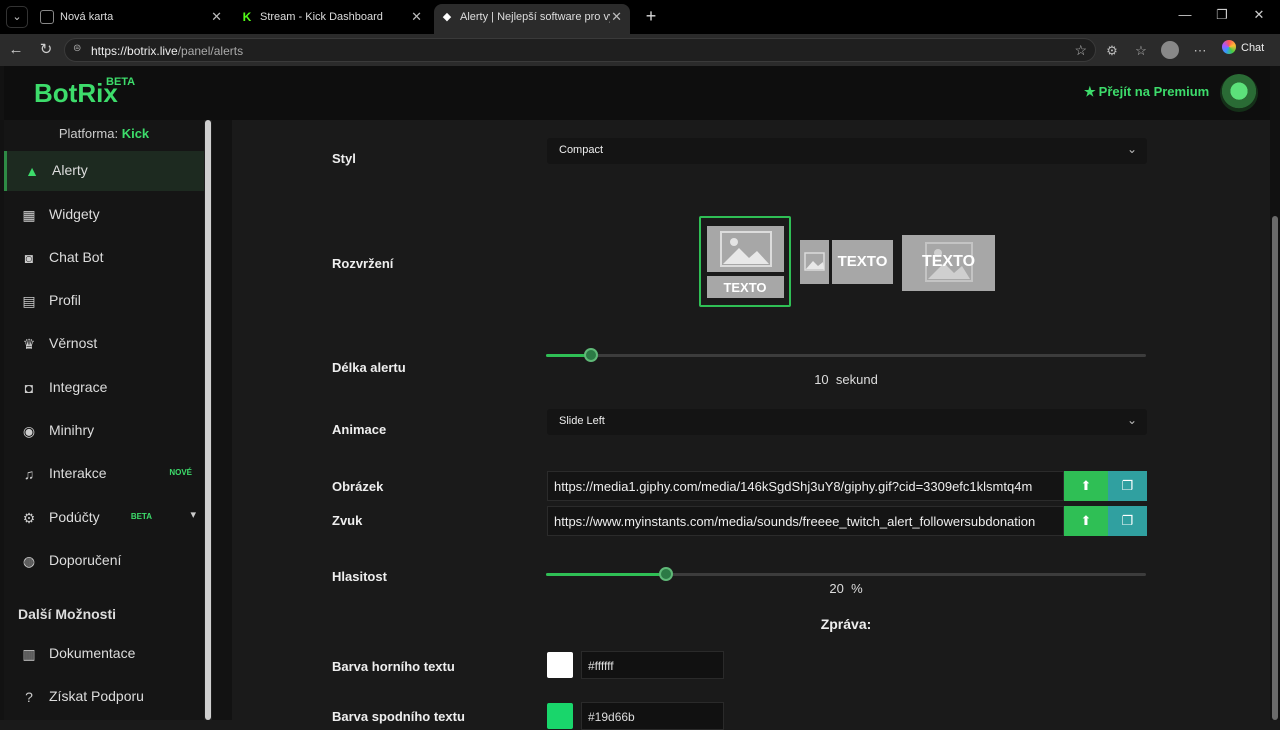  Describe the element at coordinates (1127, 486) in the screenshot. I see `image-gallery-button: ❐` at that location.